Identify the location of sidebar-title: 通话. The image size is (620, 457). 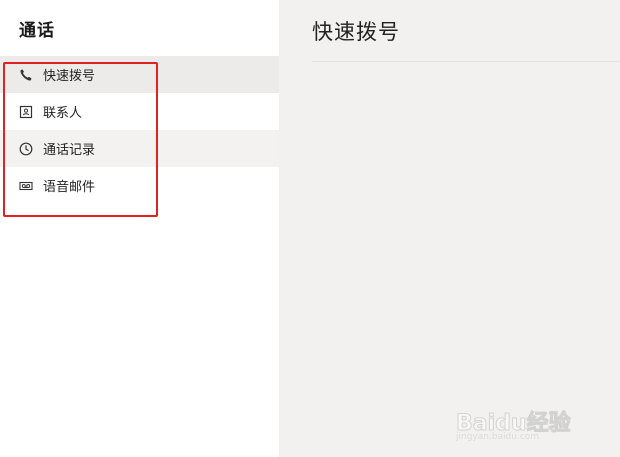
(37, 31).